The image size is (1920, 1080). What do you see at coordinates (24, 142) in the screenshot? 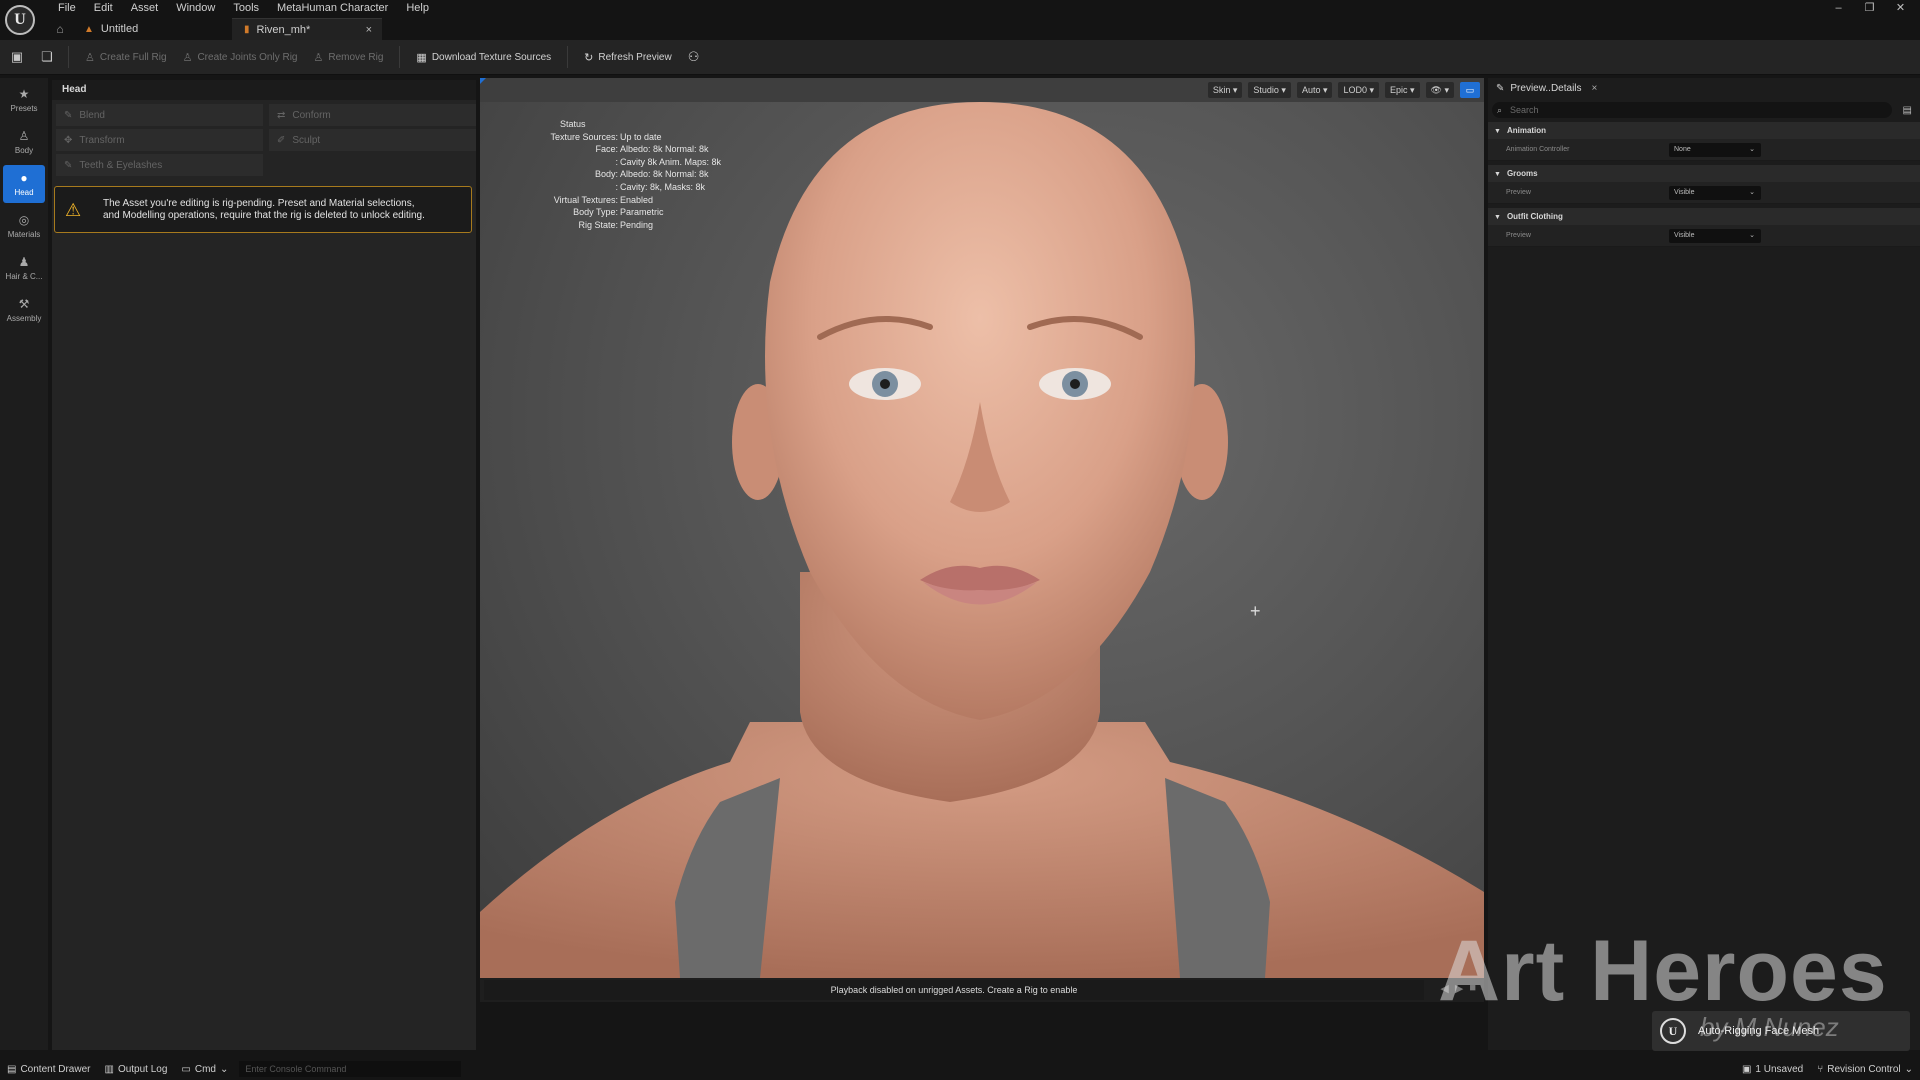
I see `mode-body: ♙ Body` at bounding box center [24, 142].